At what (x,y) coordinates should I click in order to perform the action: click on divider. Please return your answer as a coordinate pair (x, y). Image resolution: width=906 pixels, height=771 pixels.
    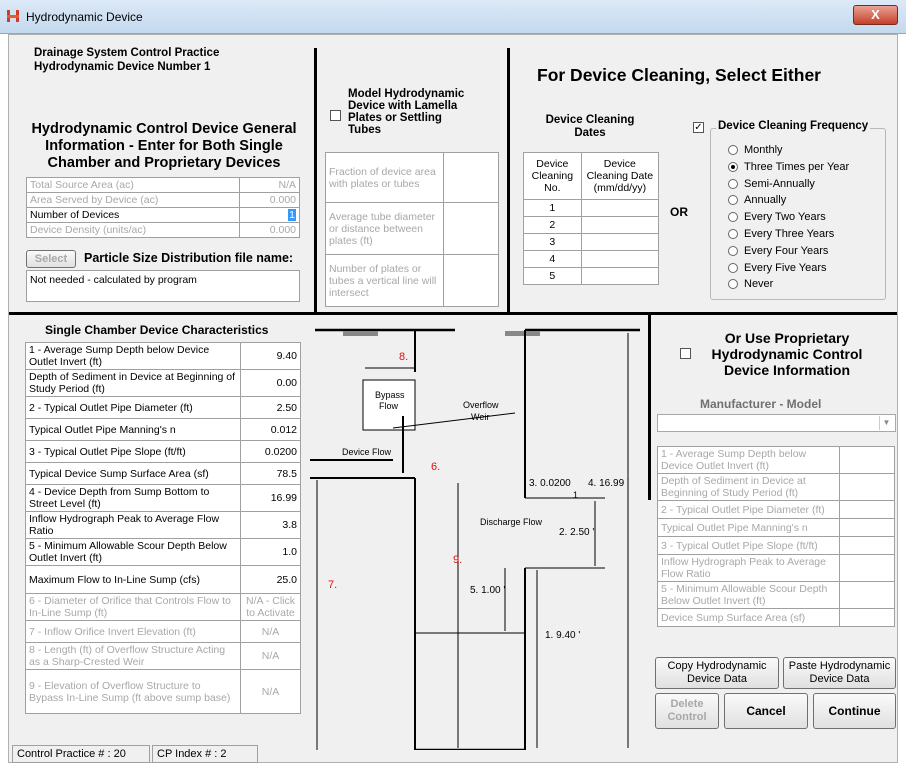
    Looking at the image, I should click on (508, 180).